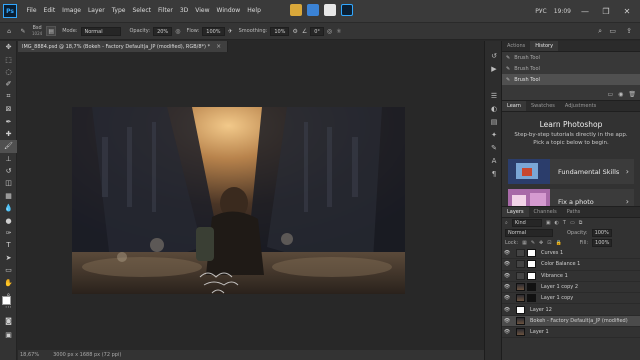  I want to click on layer-row: 👁 Layer 12, so click(571, 310).